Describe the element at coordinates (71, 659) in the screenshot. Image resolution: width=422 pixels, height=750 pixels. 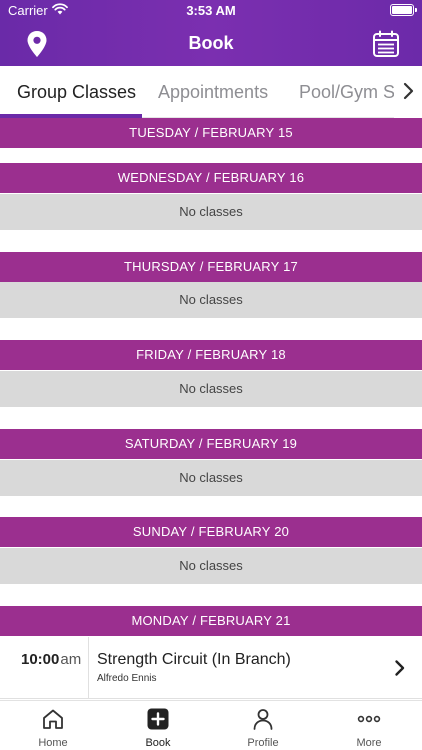
I see `class-time-ampm: am` at that location.